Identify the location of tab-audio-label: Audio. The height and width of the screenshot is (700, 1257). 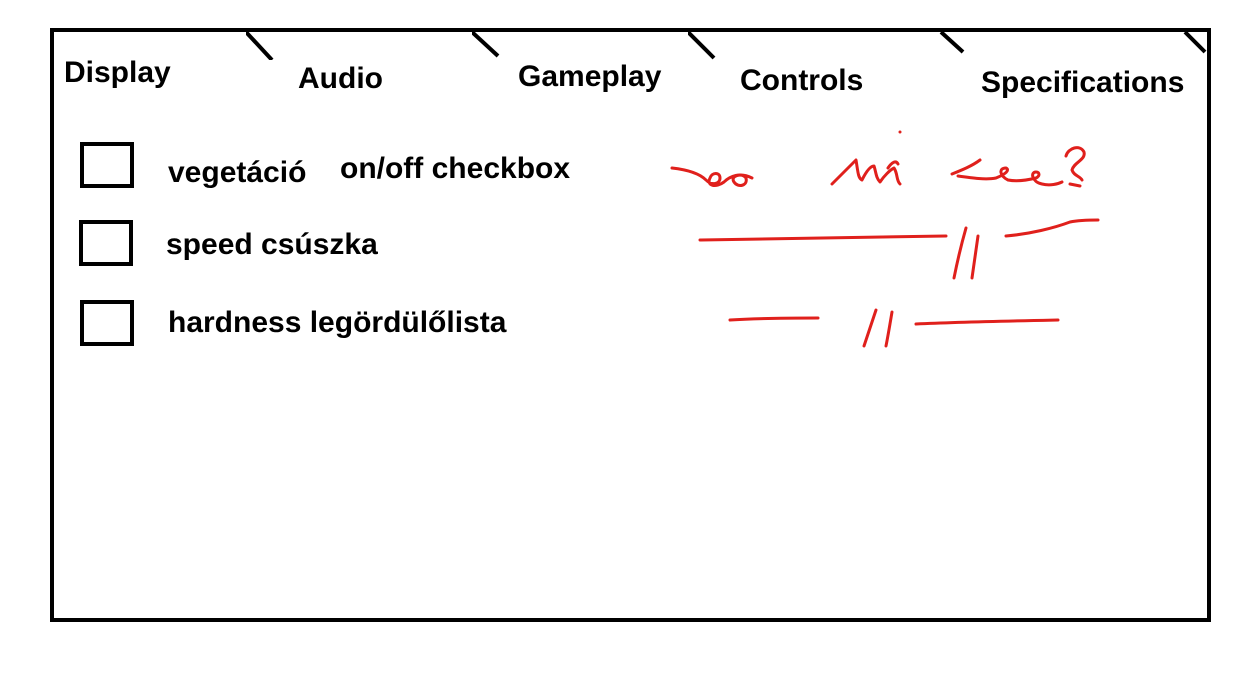
(340, 78).